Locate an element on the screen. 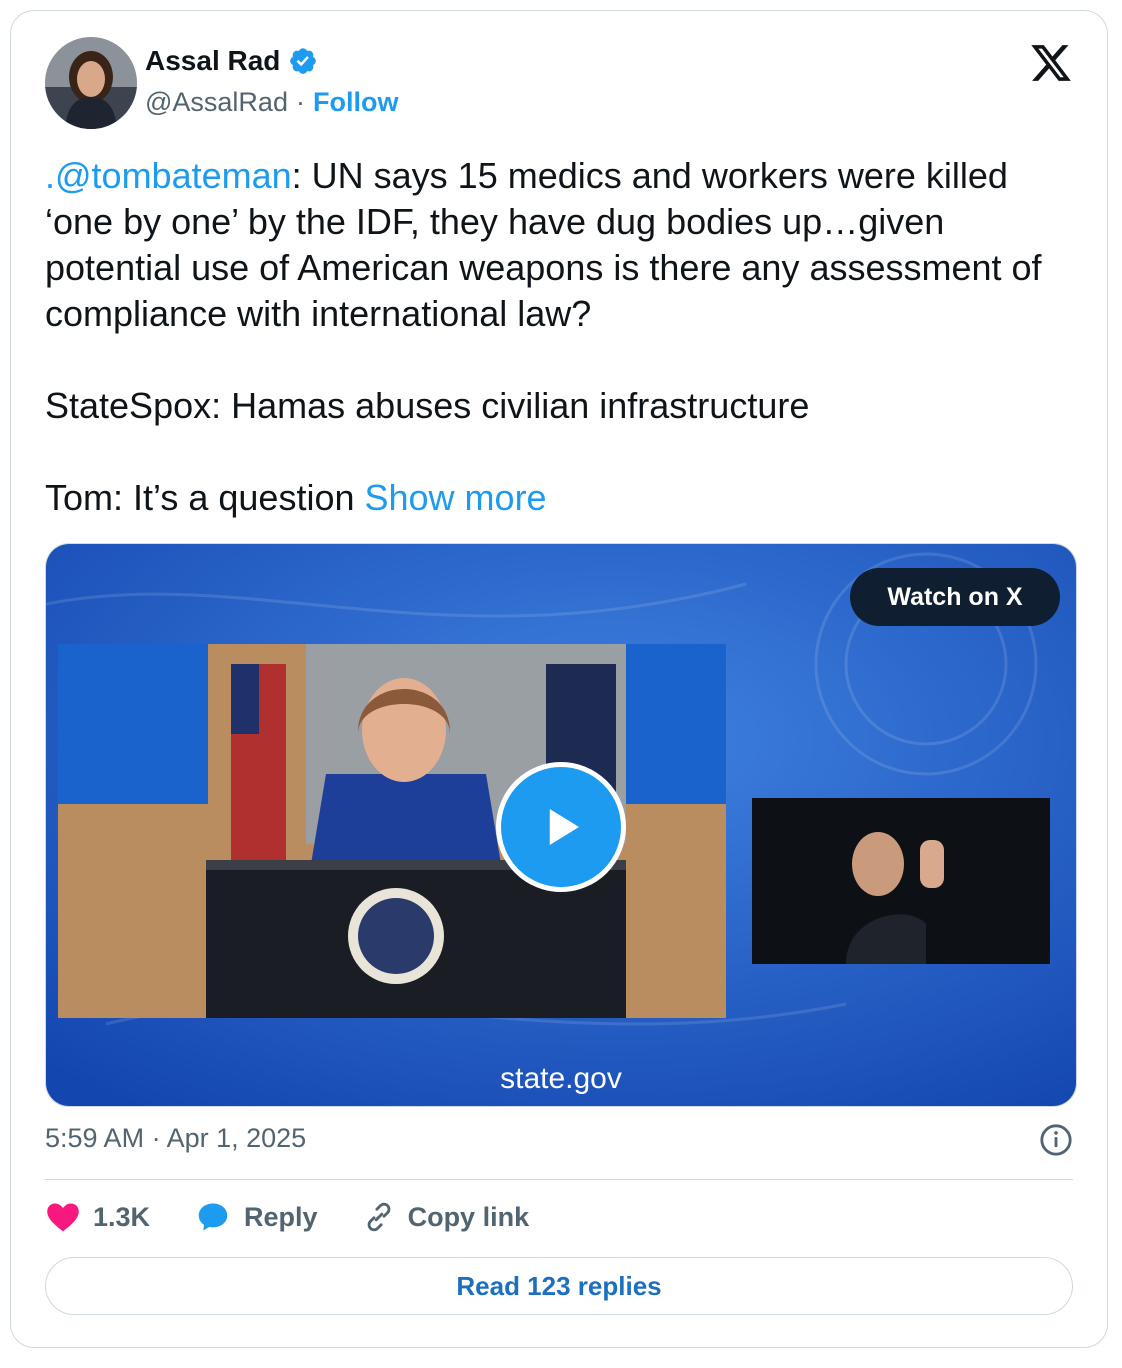 The width and height of the screenshot is (1122, 1368). author-handle-row: @AssalRad · Follow is located at coordinates (271, 102).